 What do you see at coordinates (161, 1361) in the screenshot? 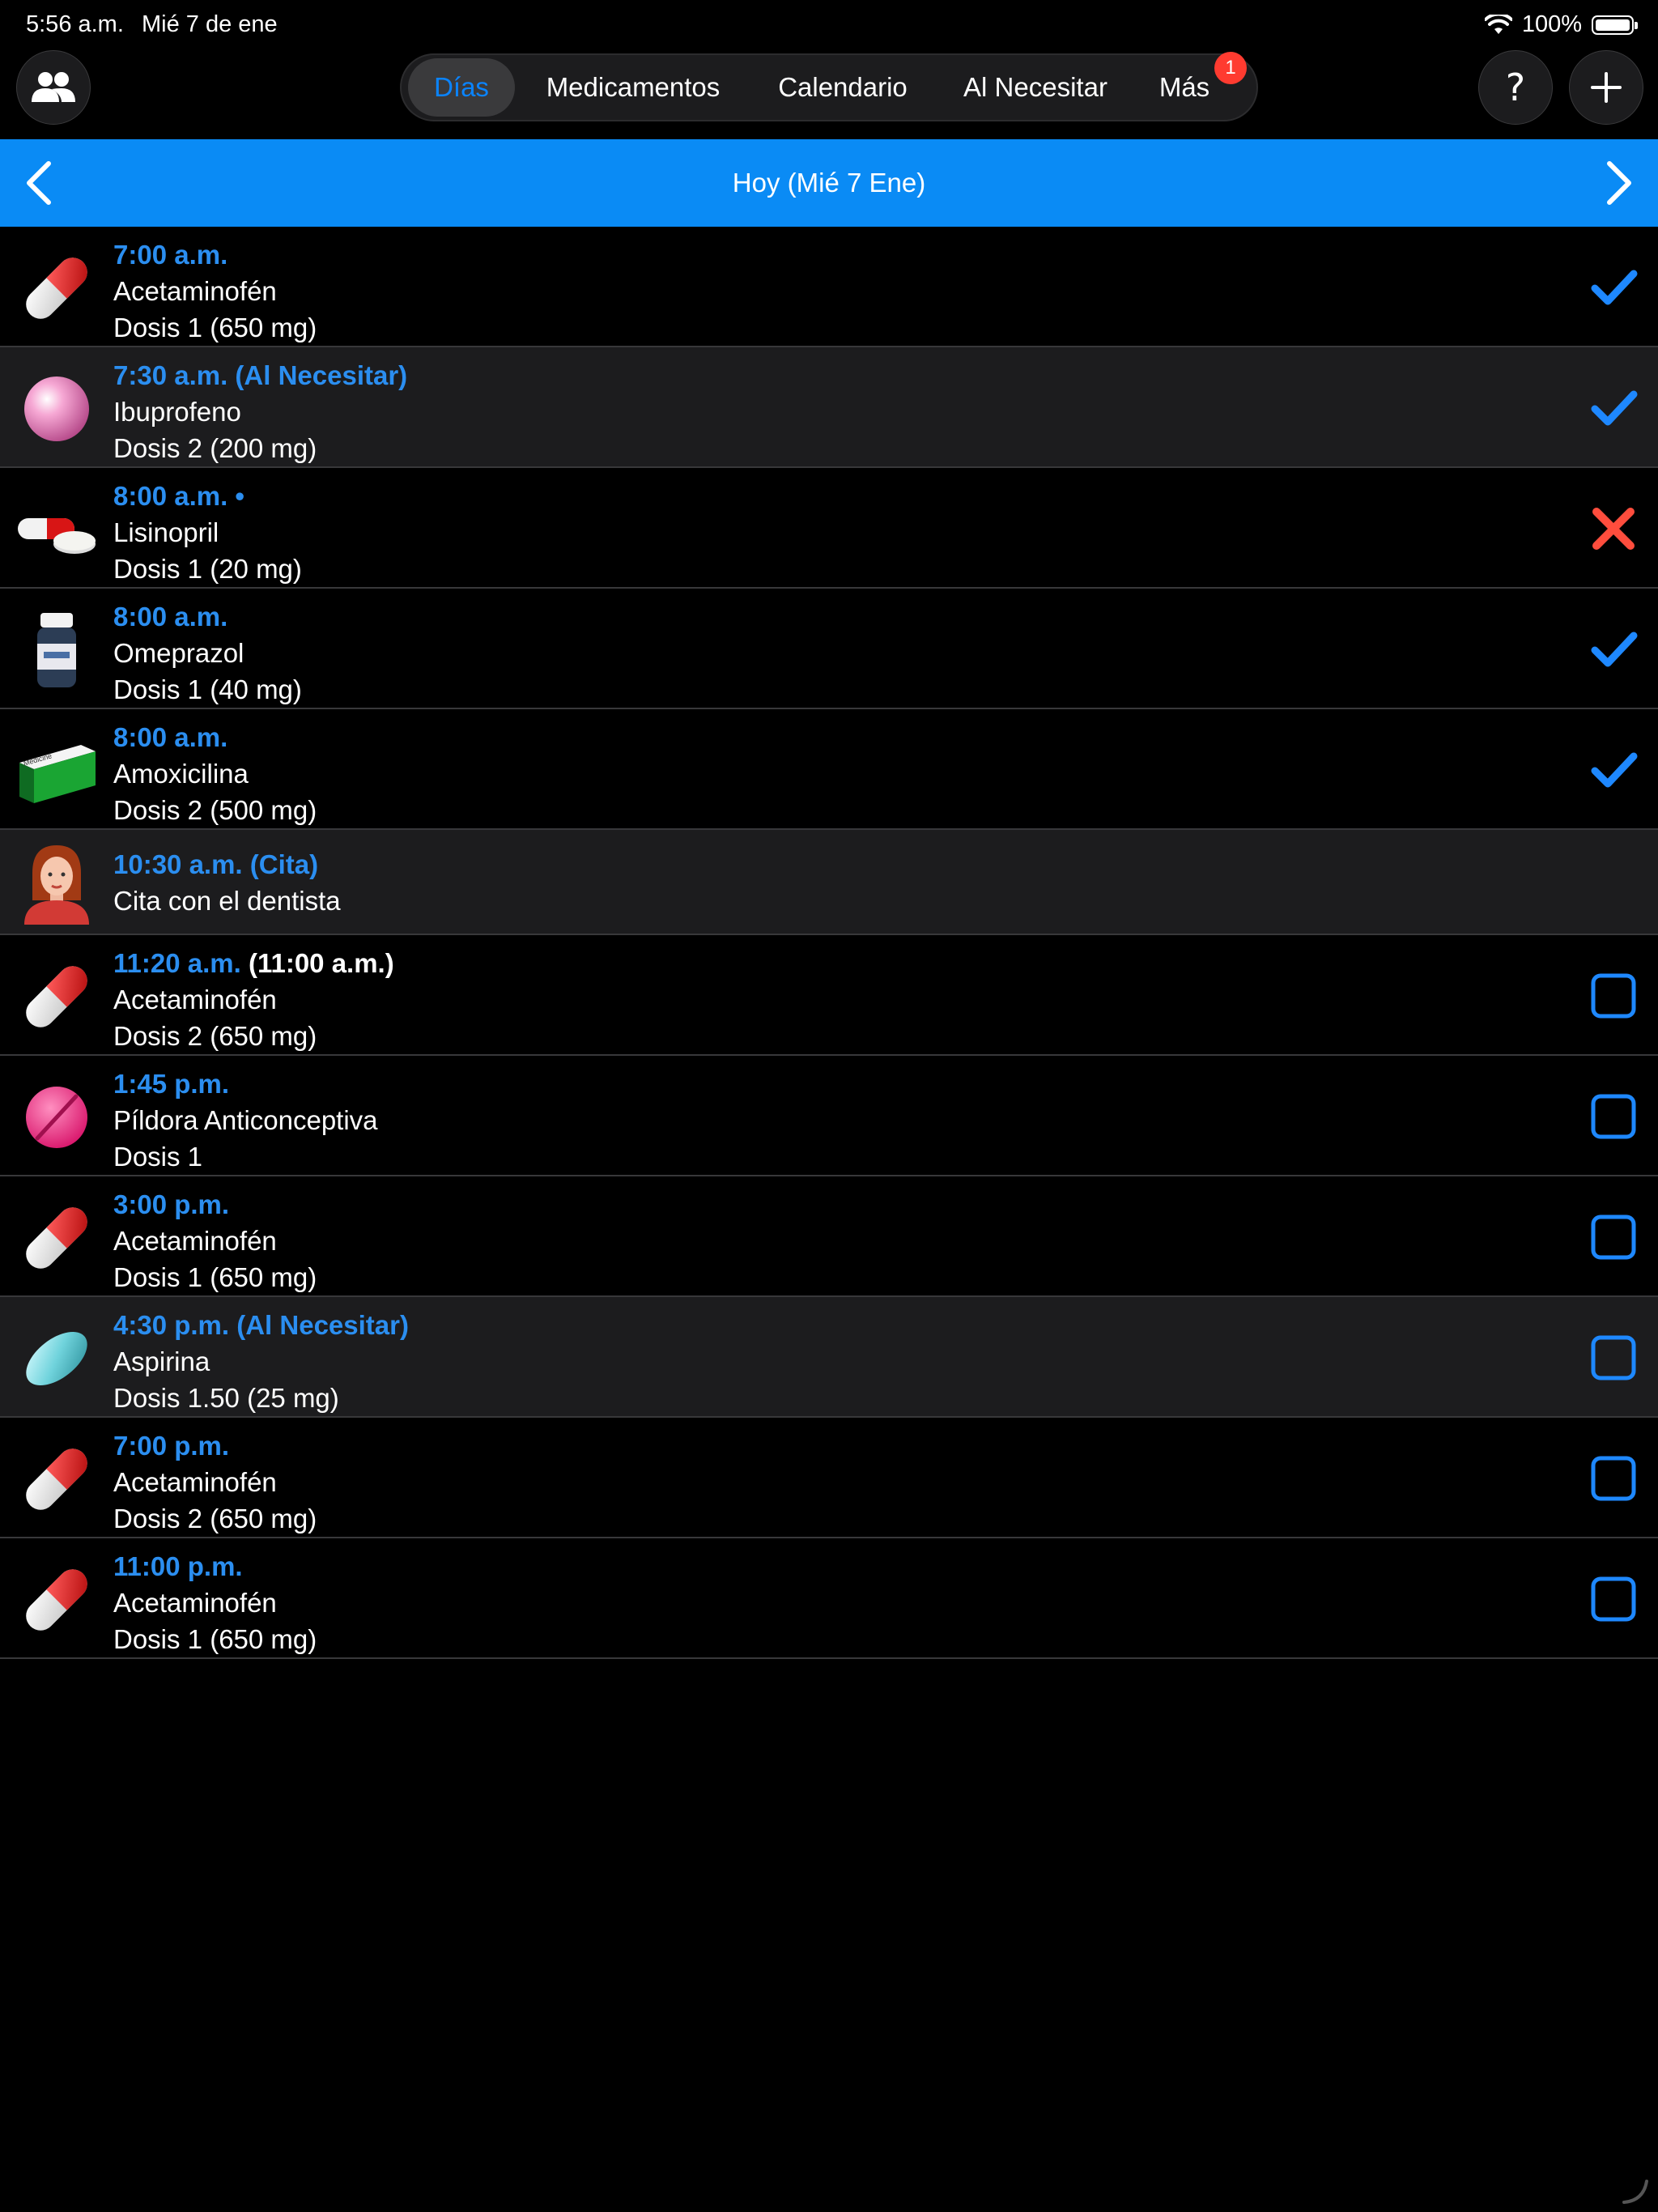
I see `medication-name: Aspirina` at bounding box center [161, 1361].